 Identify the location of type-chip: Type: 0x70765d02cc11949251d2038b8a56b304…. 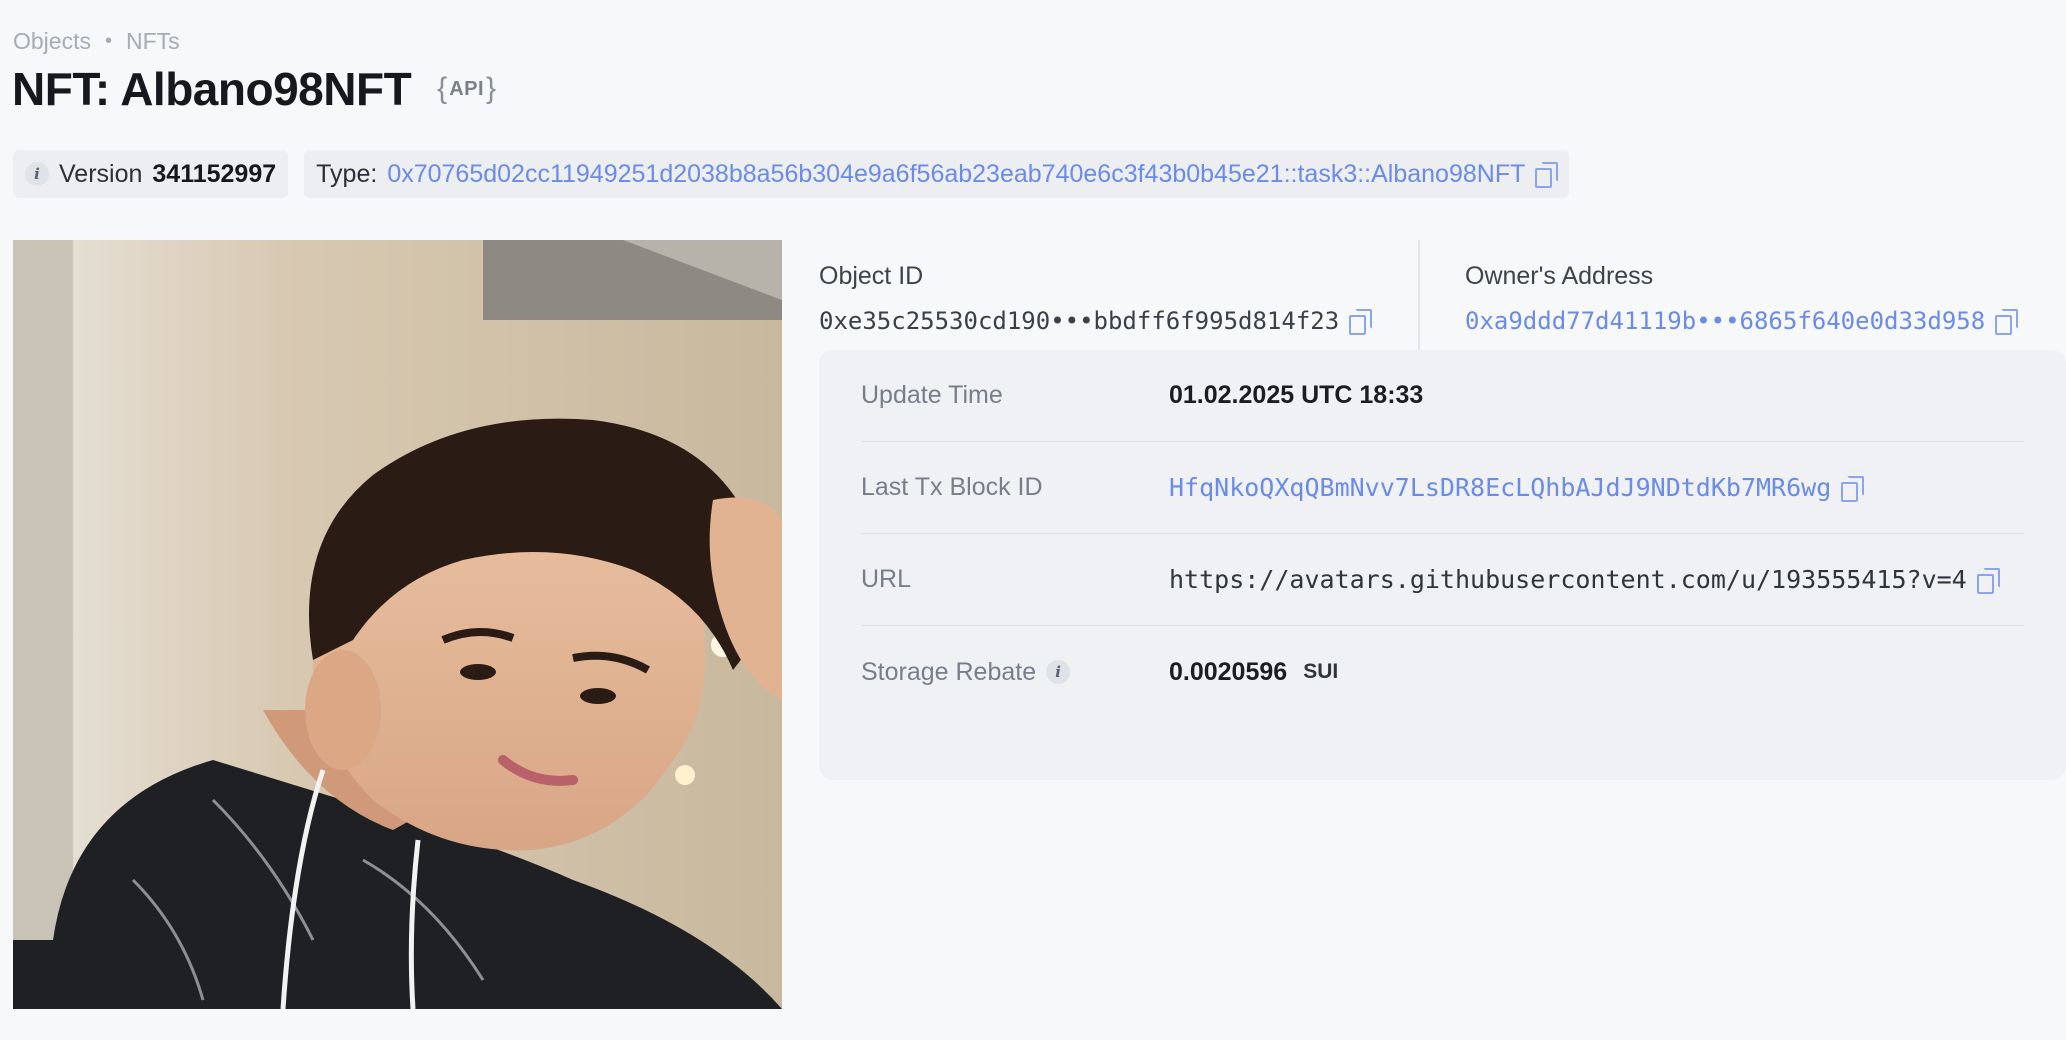
(937, 174).